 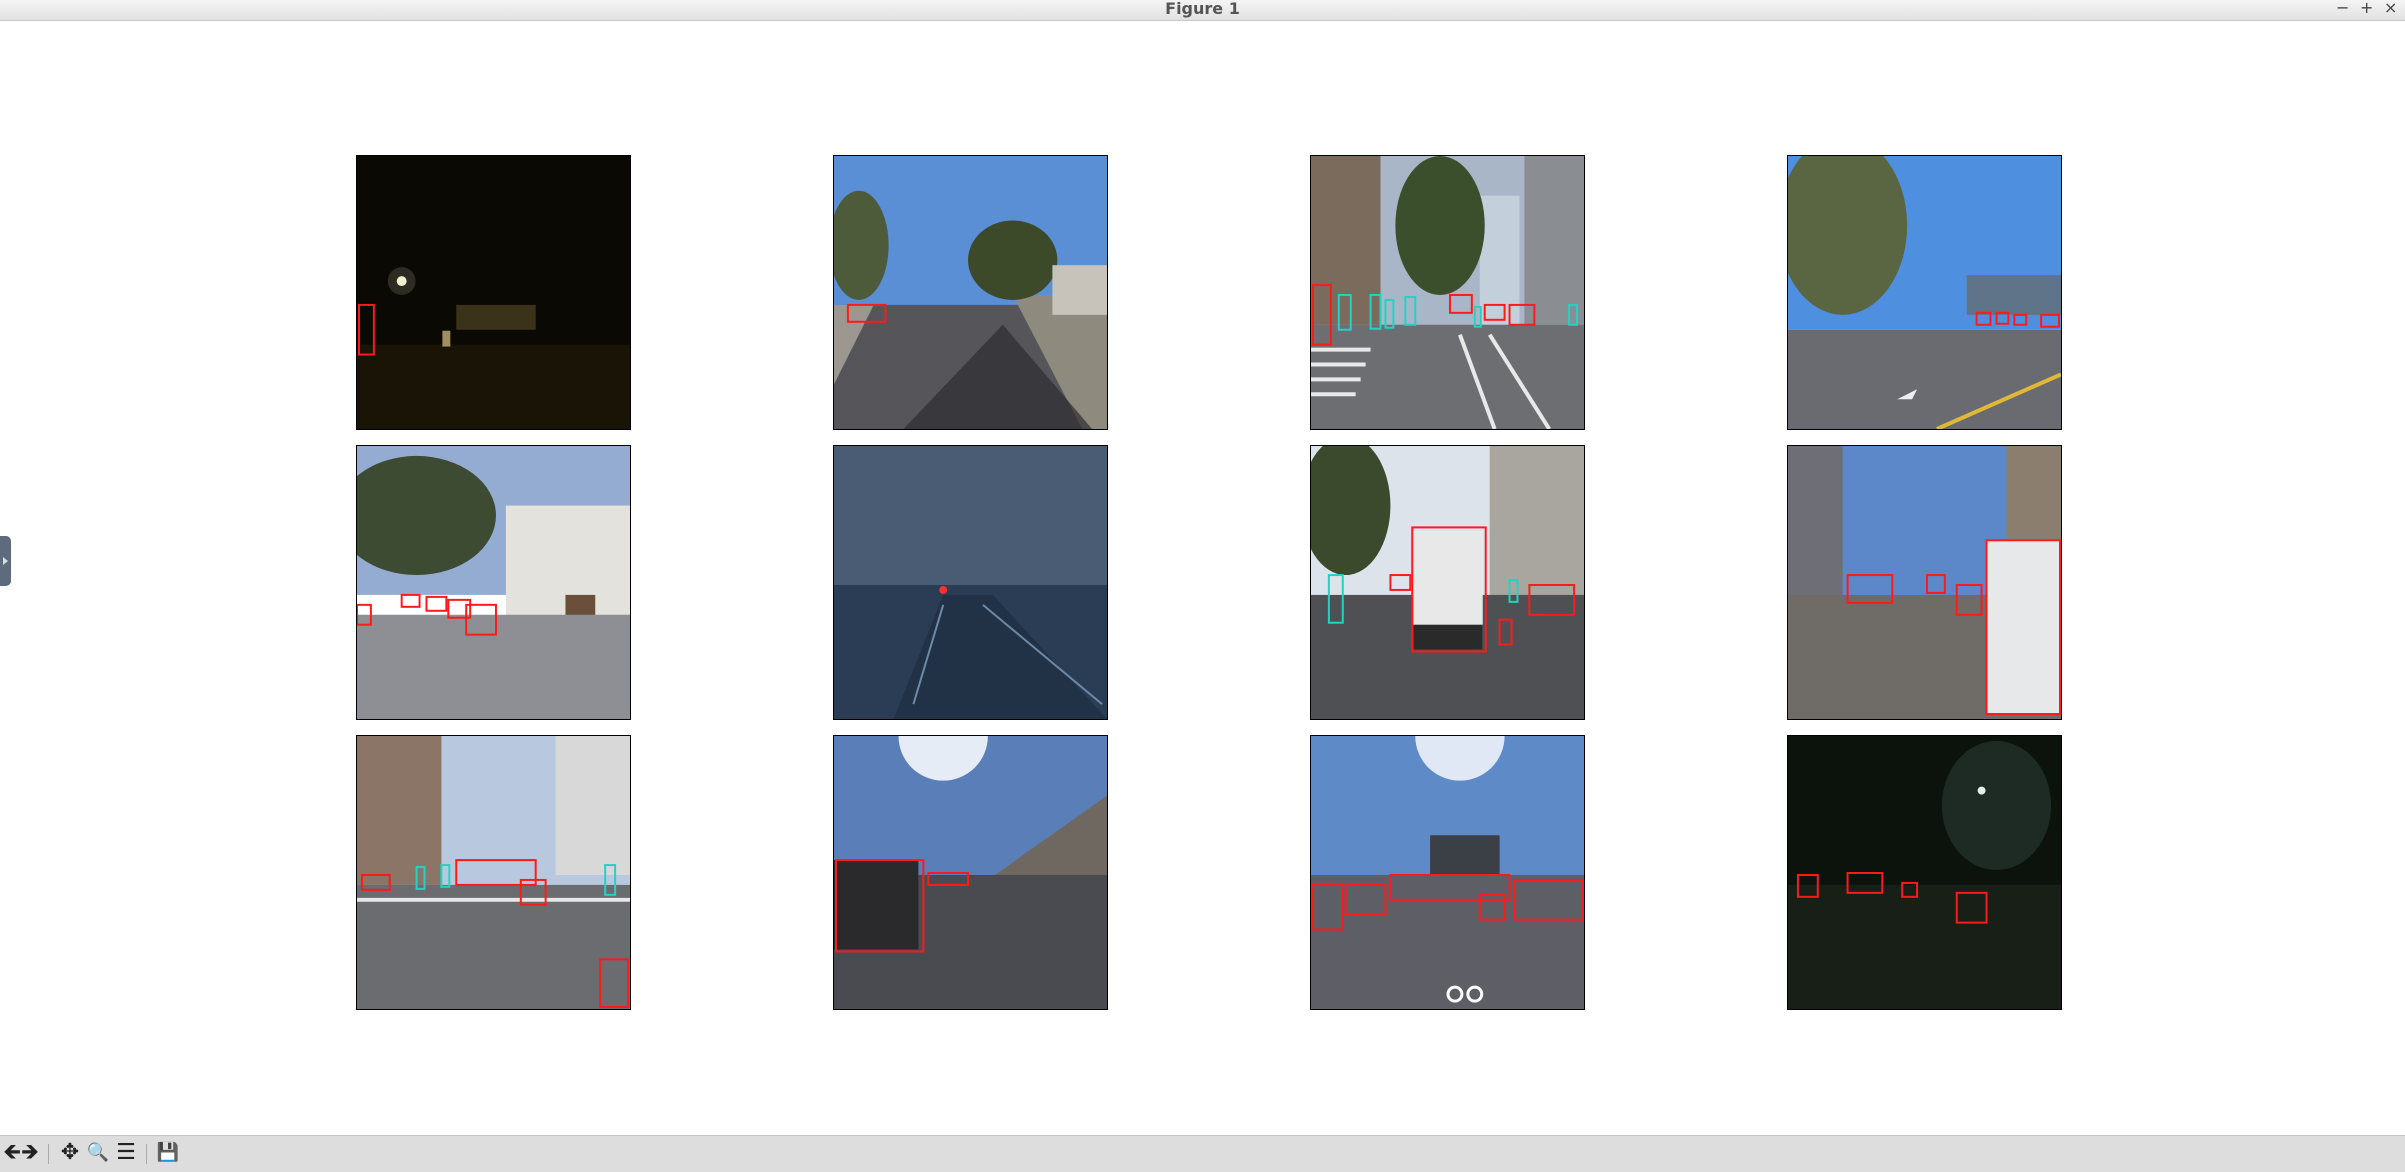 I want to click on image-panel-r3c1, so click(x=493, y=872).